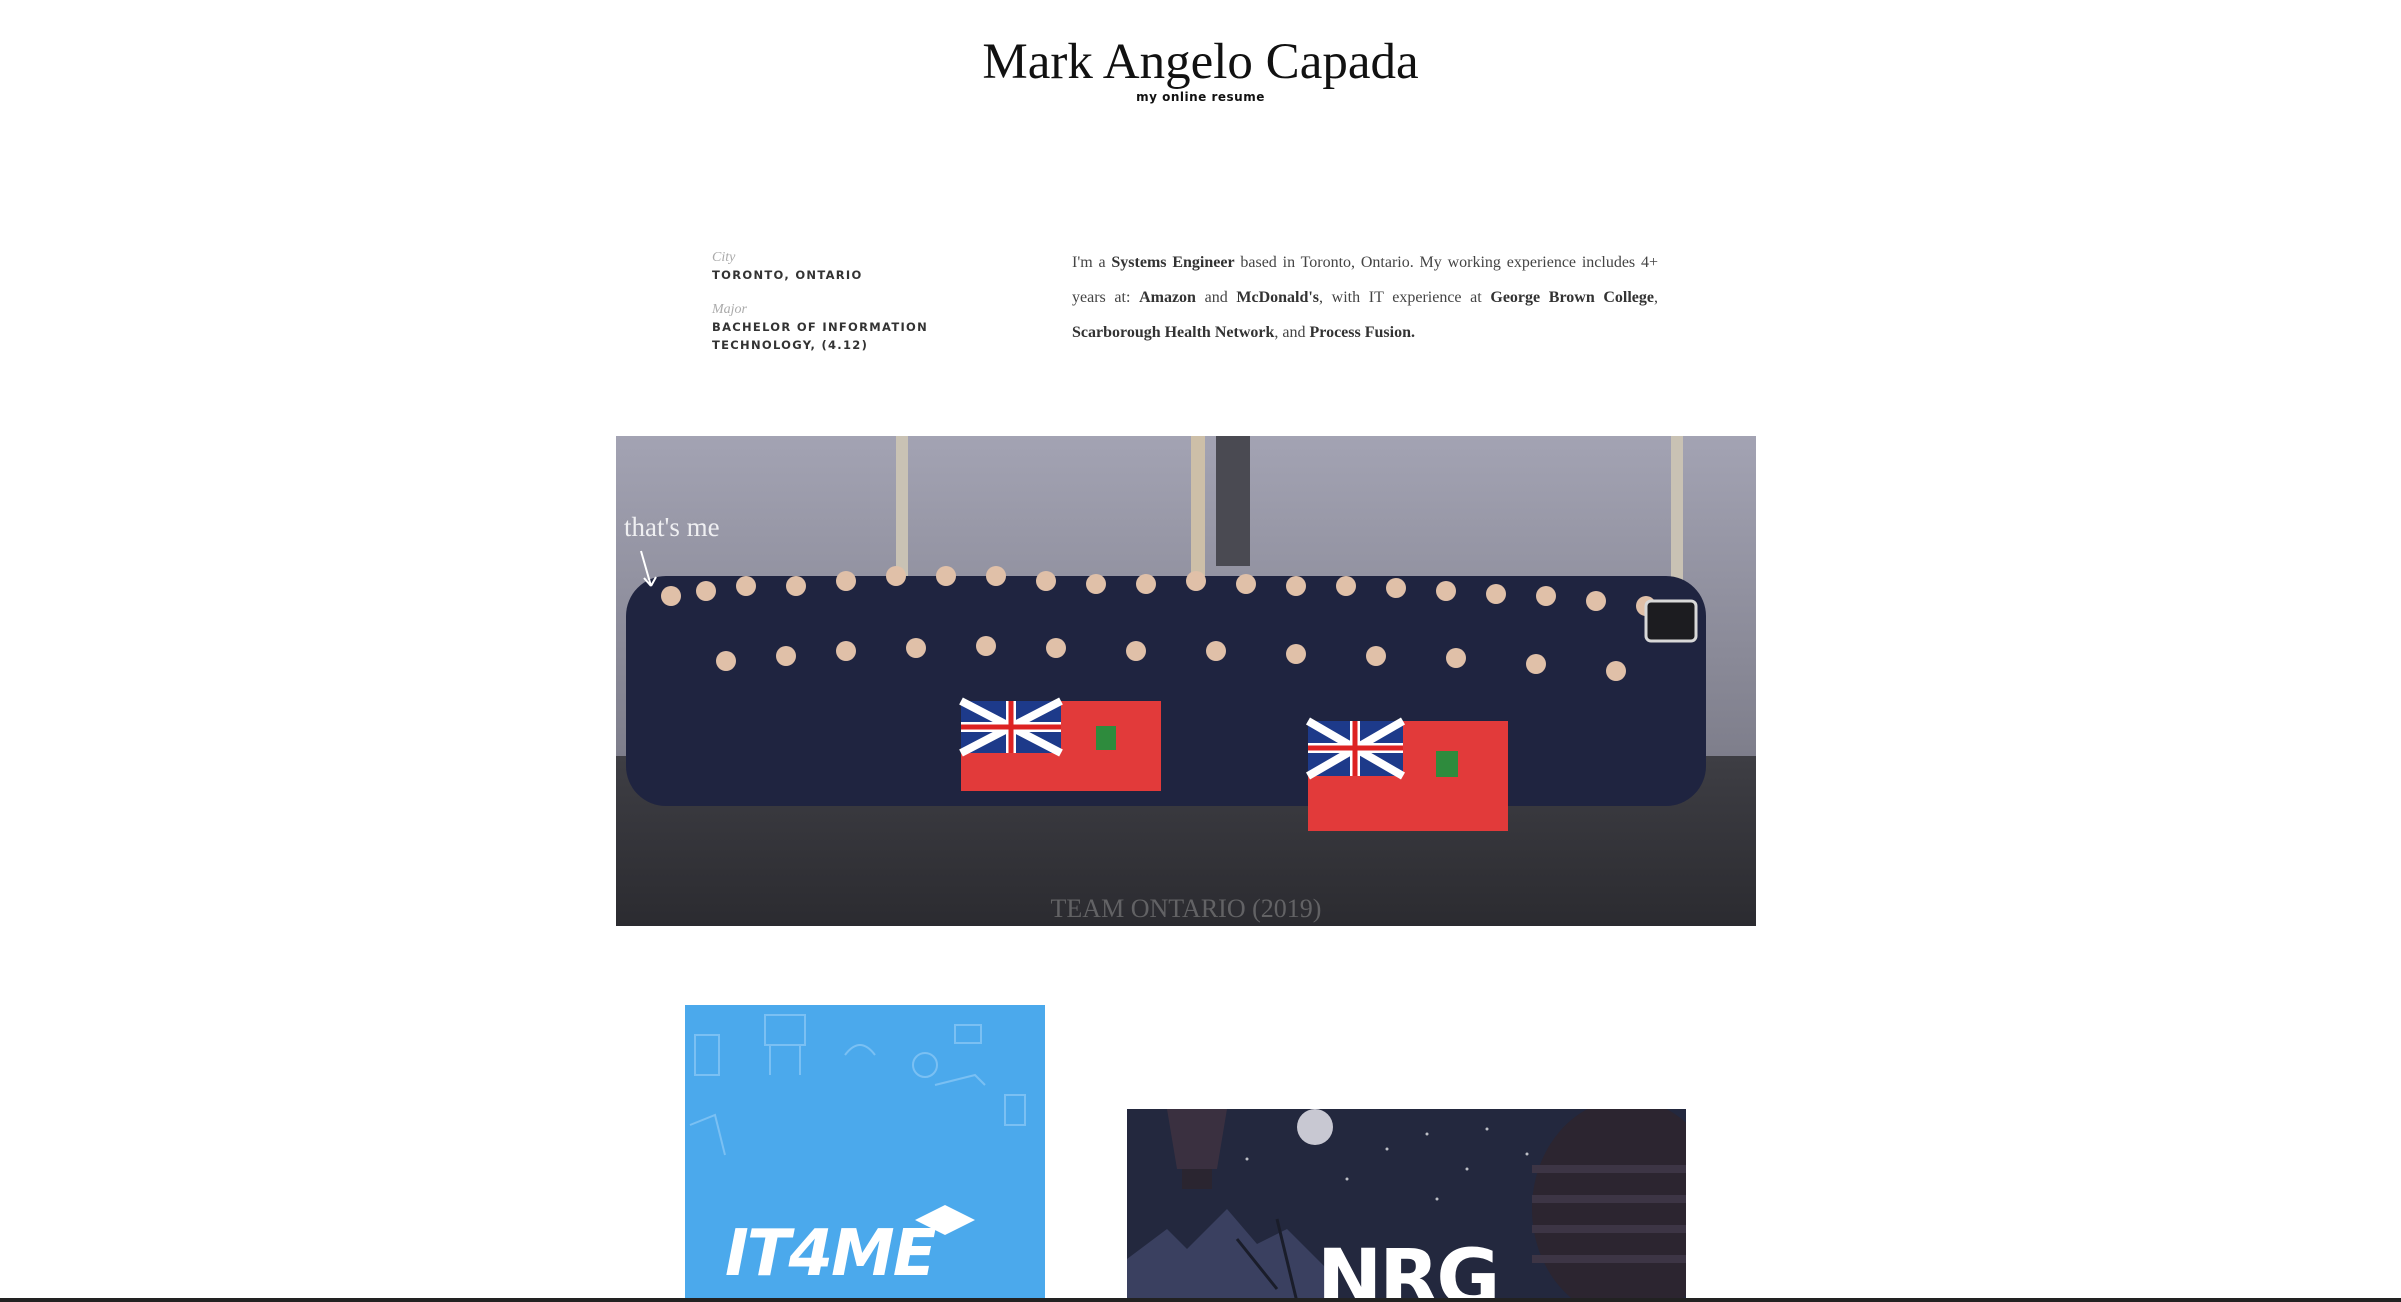  What do you see at coordinates (1186, 908) in the screenshot?
I see `photo-caption: TEAM ONTARIO (2019)` at bounding box center [1186, 908].